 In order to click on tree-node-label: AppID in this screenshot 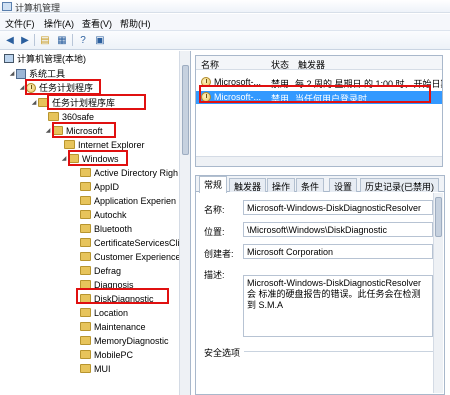, I will do `click(107, 186)`.